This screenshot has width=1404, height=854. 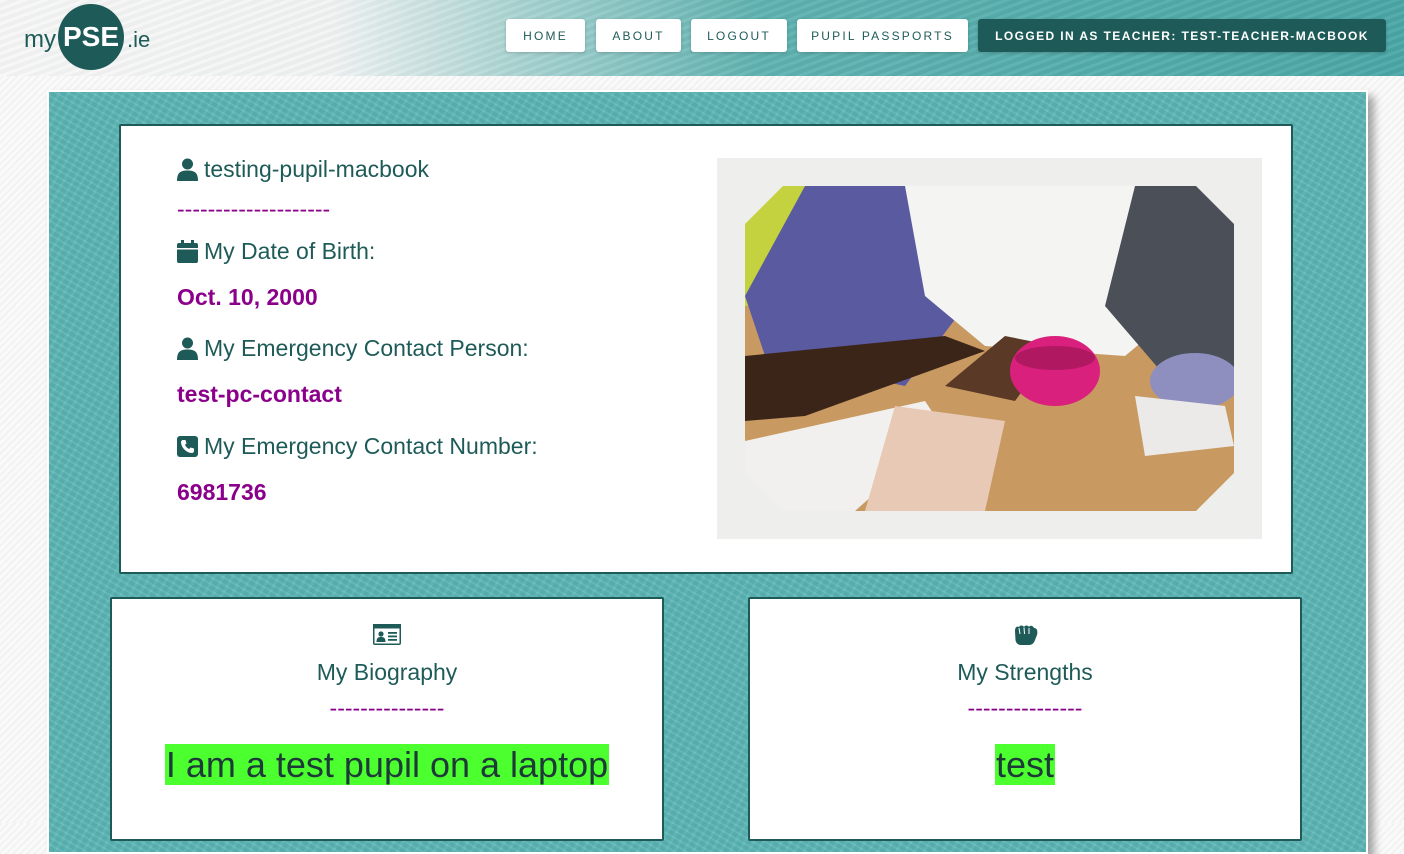 I want to click on contact-person-label-row: My Emergency Contact Person:, so click(x=353, y=348).